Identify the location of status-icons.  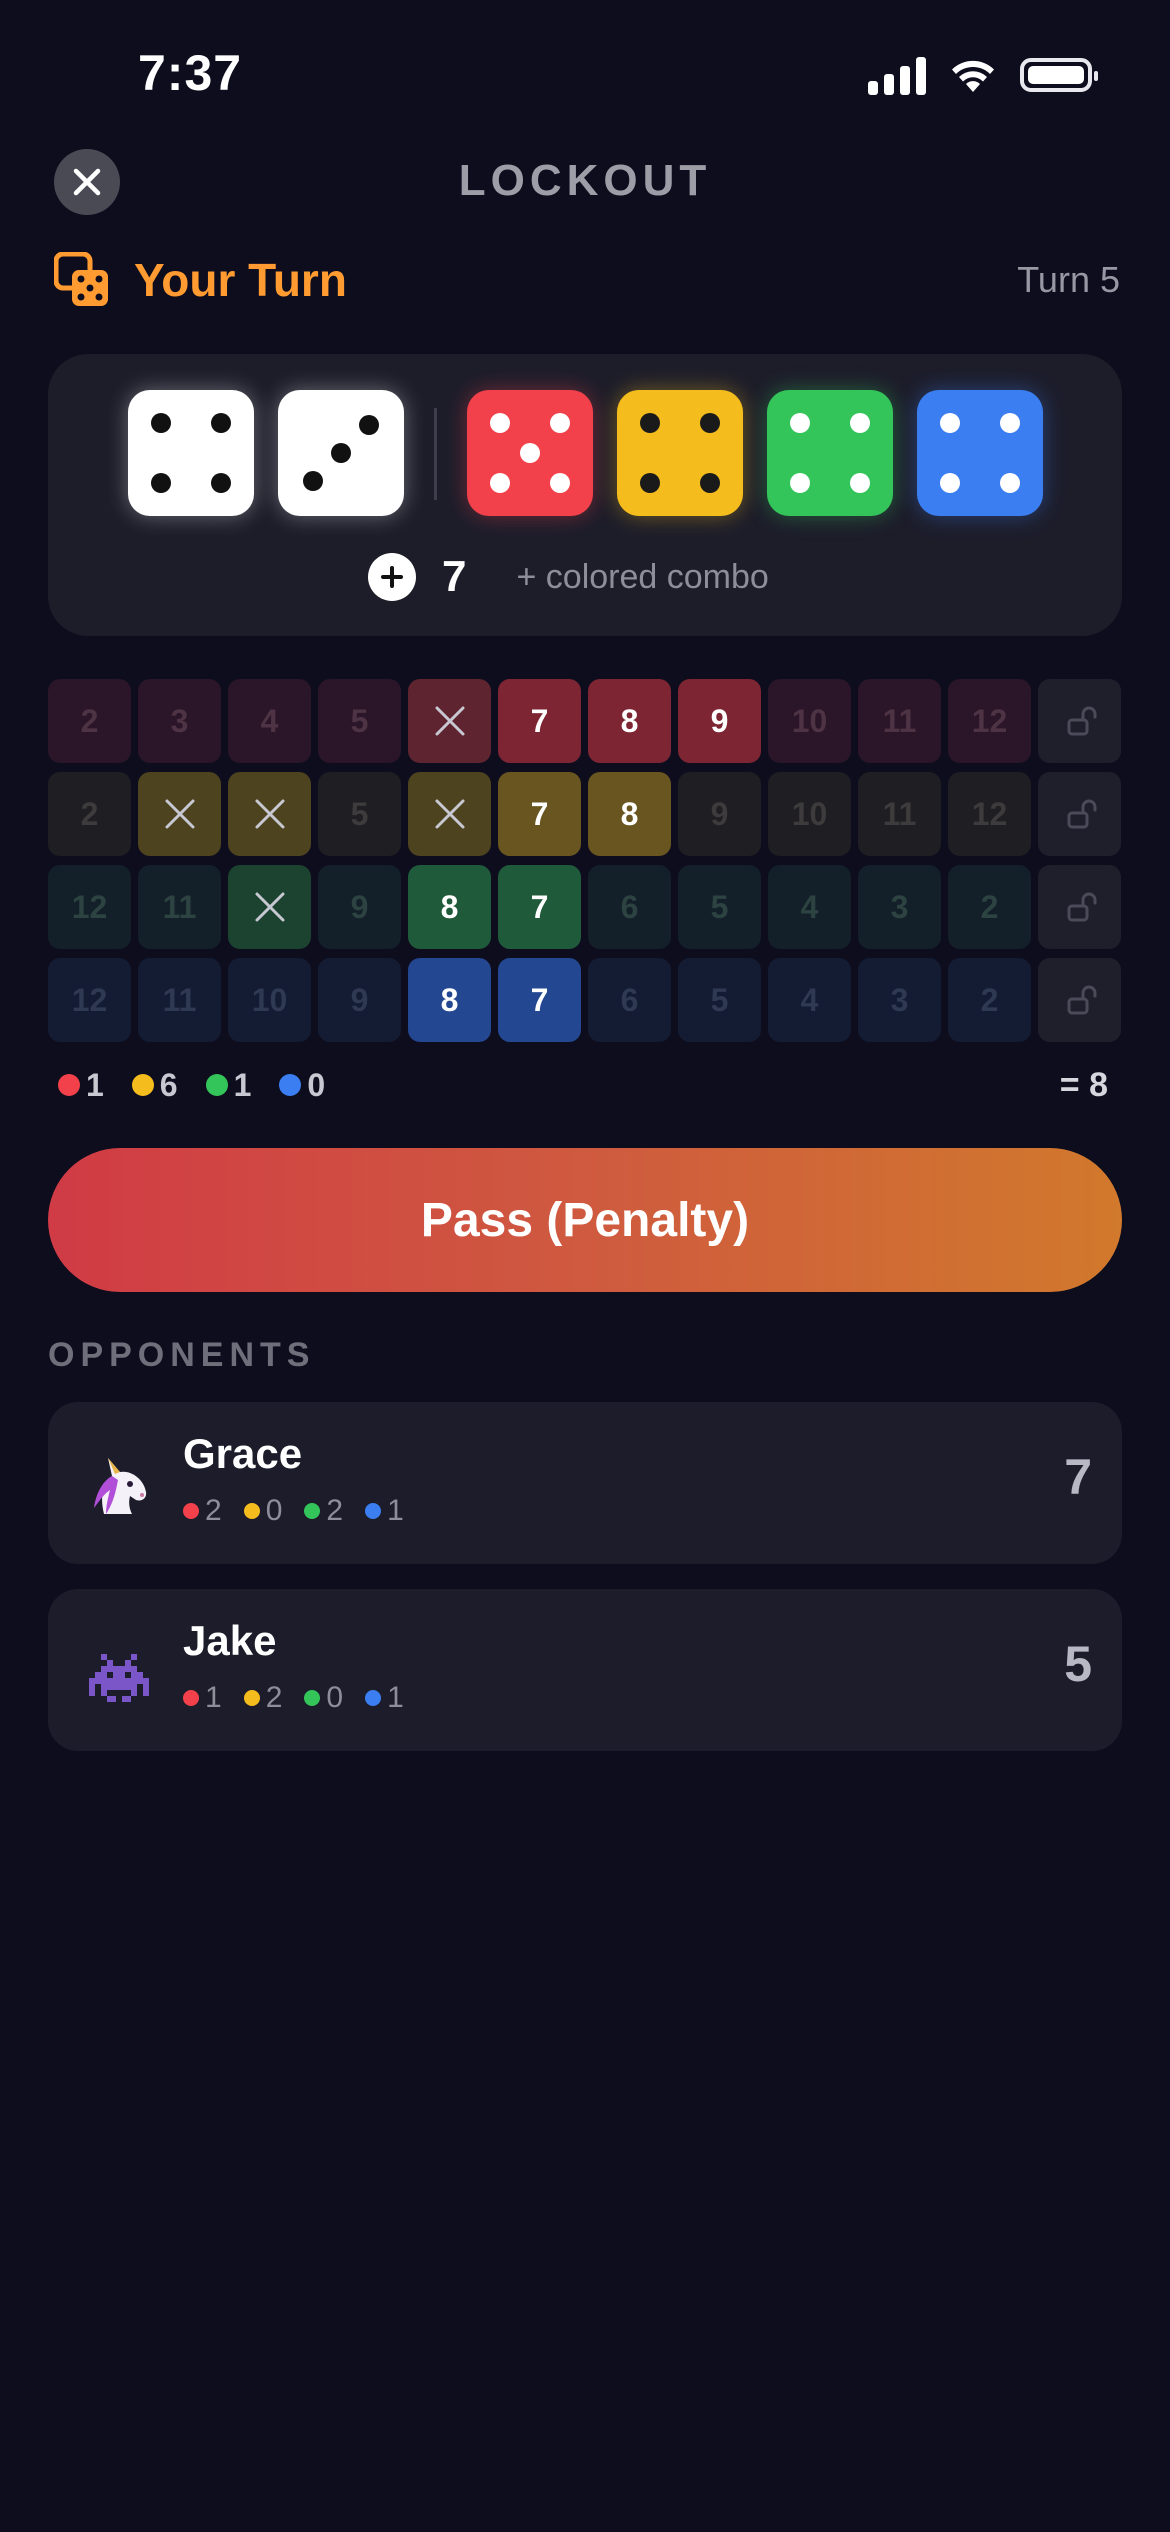
(983, 75).